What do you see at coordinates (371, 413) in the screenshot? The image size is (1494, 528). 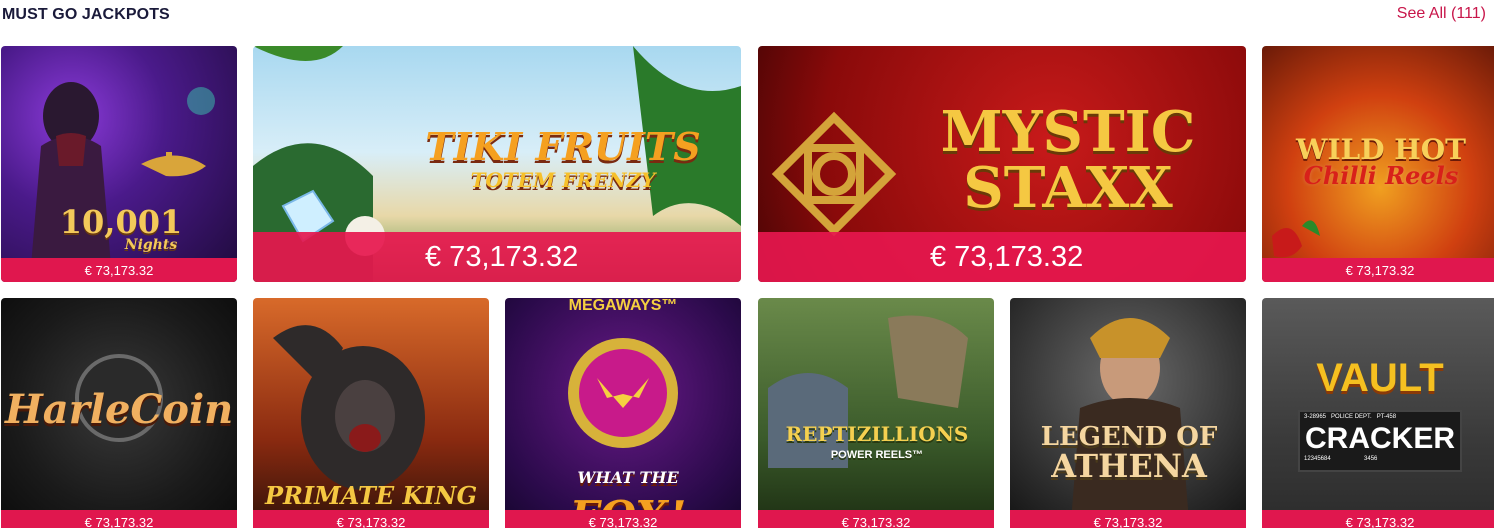 I see `game-tile-primate-king: PRIMATE KING € 73,173.32` at bounding box center [371, 413].